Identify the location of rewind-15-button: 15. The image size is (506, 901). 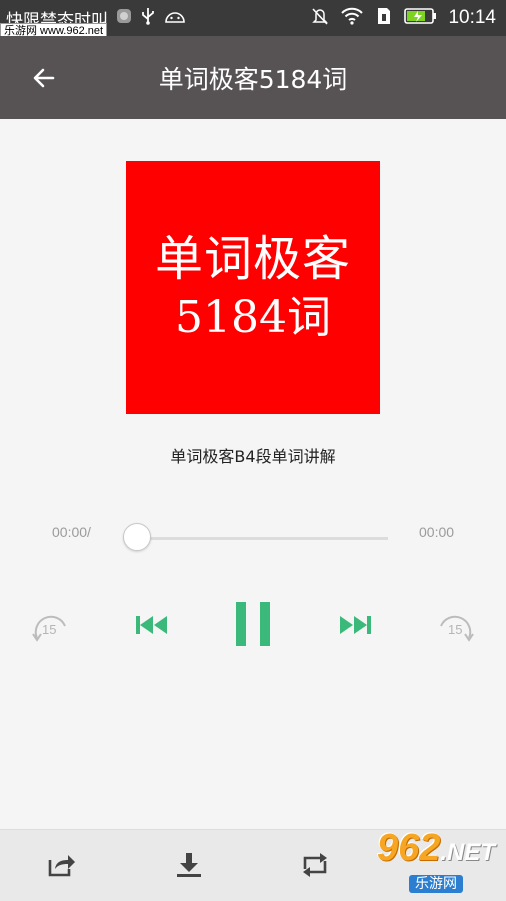
(50, 626).